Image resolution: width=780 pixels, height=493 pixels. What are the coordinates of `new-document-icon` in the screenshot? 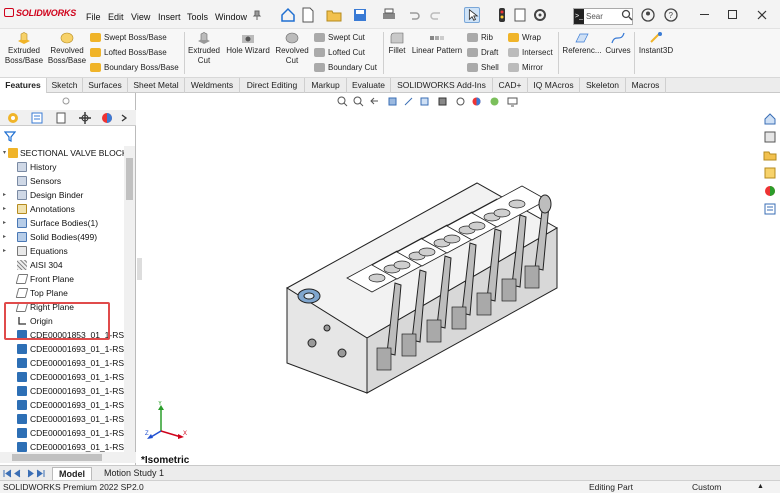 It's located at (308, 15).